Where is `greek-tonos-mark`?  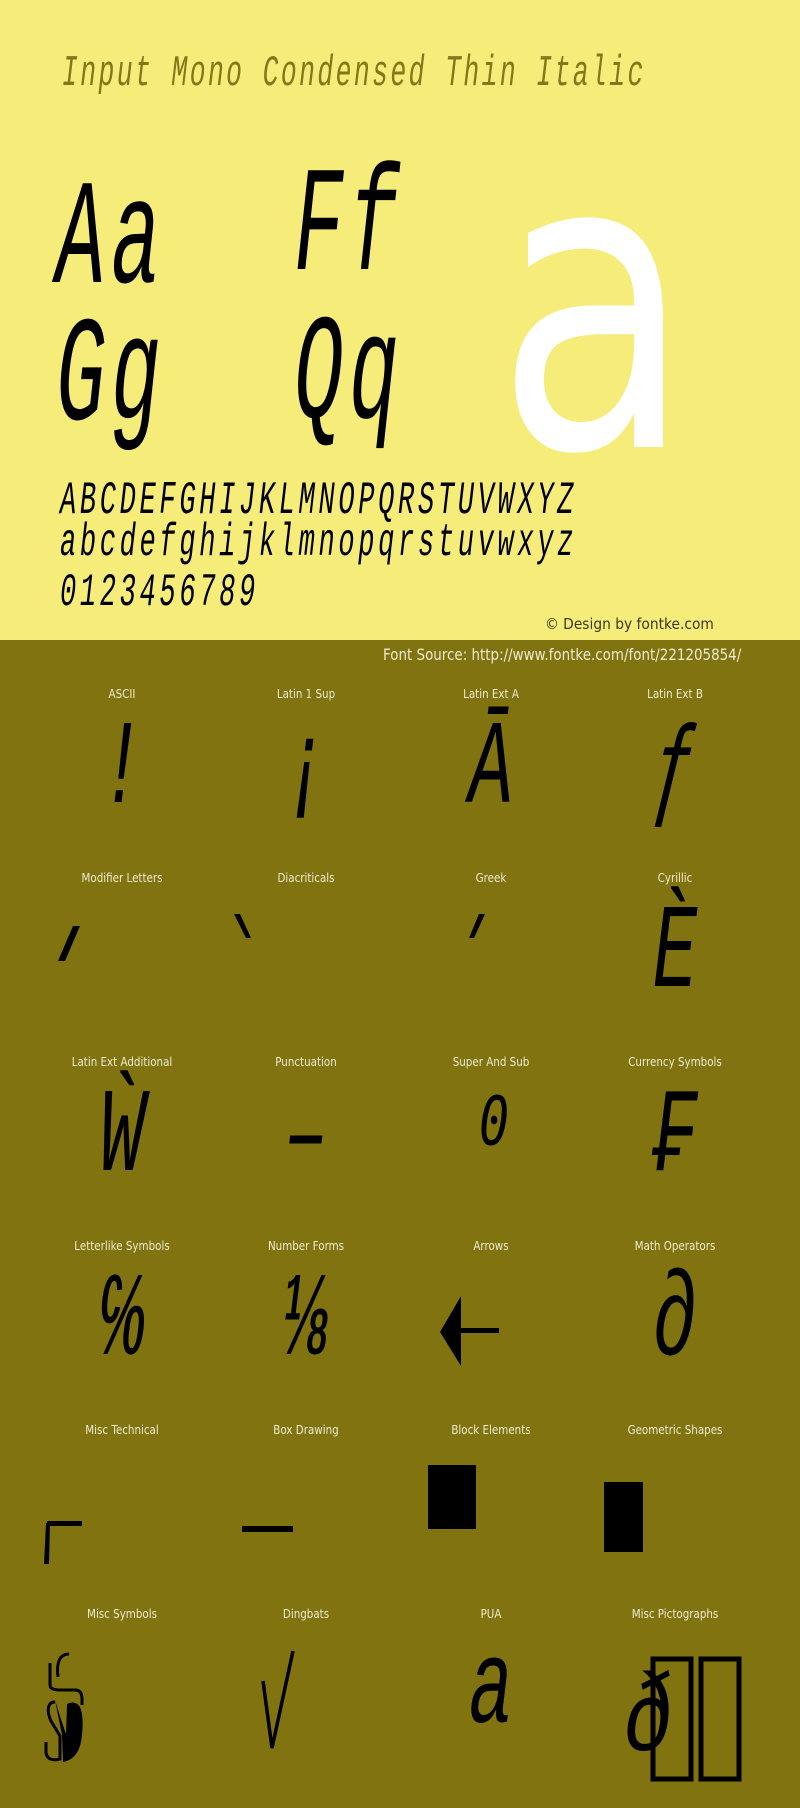
greek-tonos-mark is located at coordinates (477, 926).